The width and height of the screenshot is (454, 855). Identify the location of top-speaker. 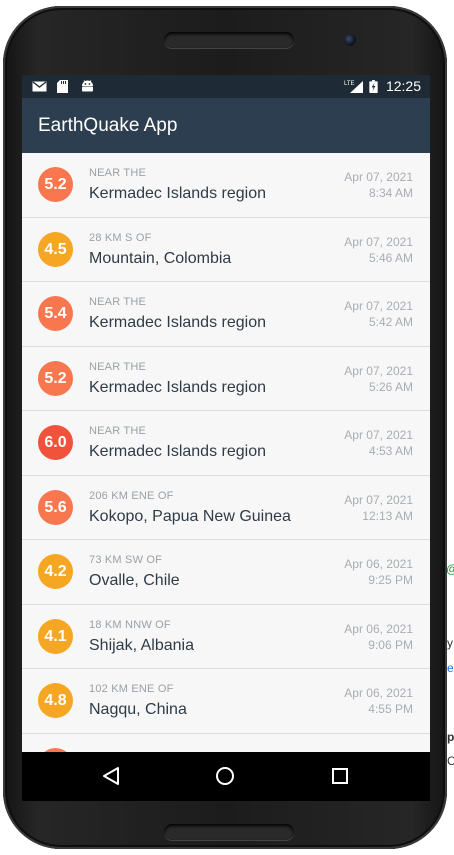
(229, 40).